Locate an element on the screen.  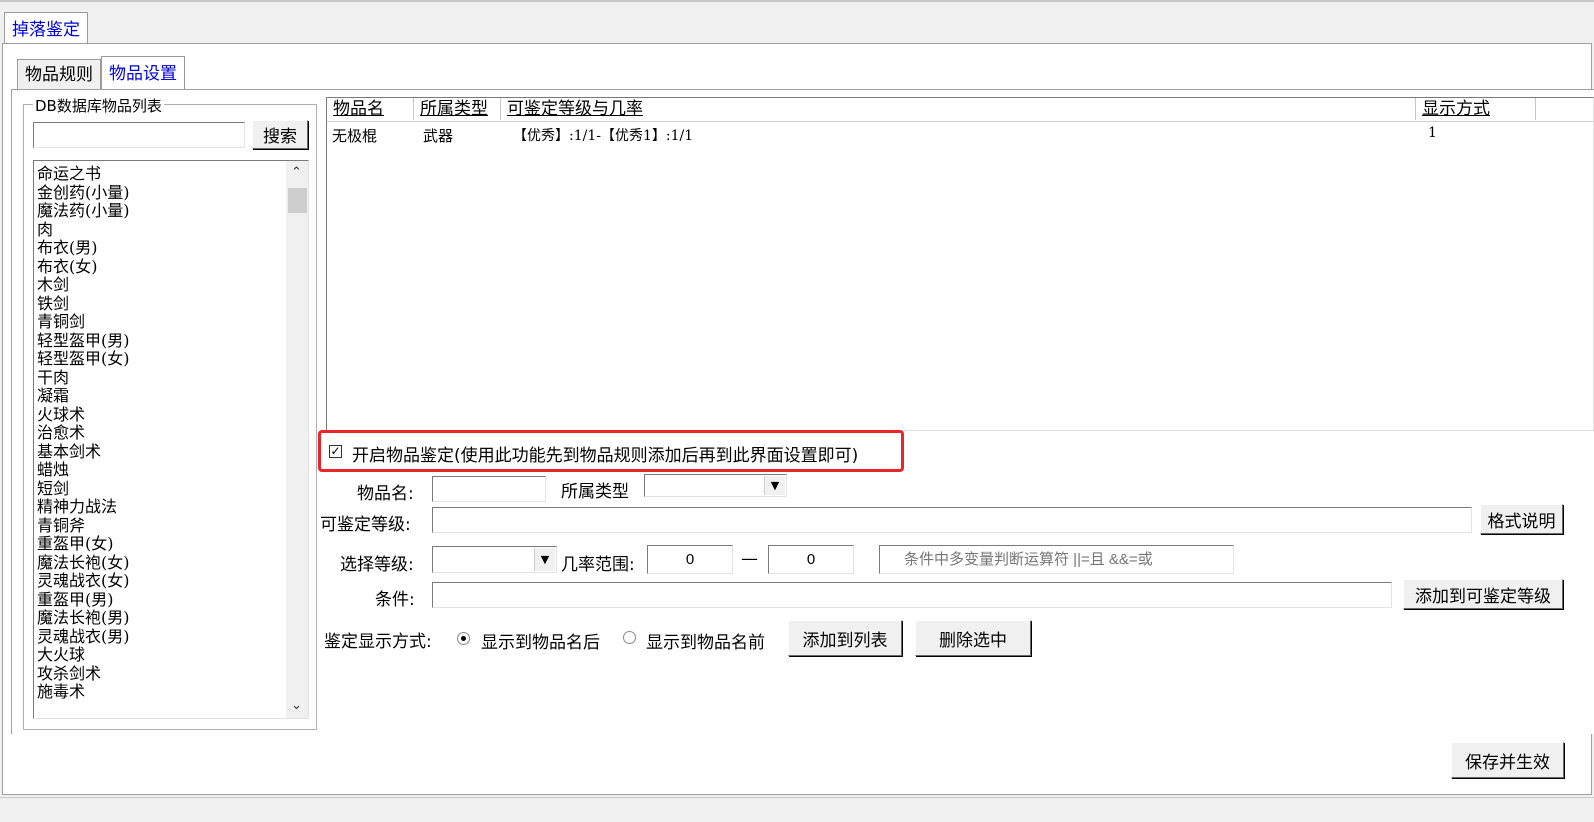
radio-before-name is located at coordinates (629, 637).